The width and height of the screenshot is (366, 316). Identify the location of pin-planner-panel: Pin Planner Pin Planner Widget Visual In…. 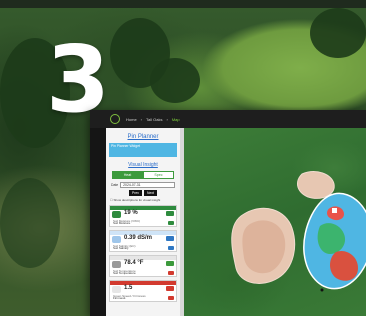
(143, 222).